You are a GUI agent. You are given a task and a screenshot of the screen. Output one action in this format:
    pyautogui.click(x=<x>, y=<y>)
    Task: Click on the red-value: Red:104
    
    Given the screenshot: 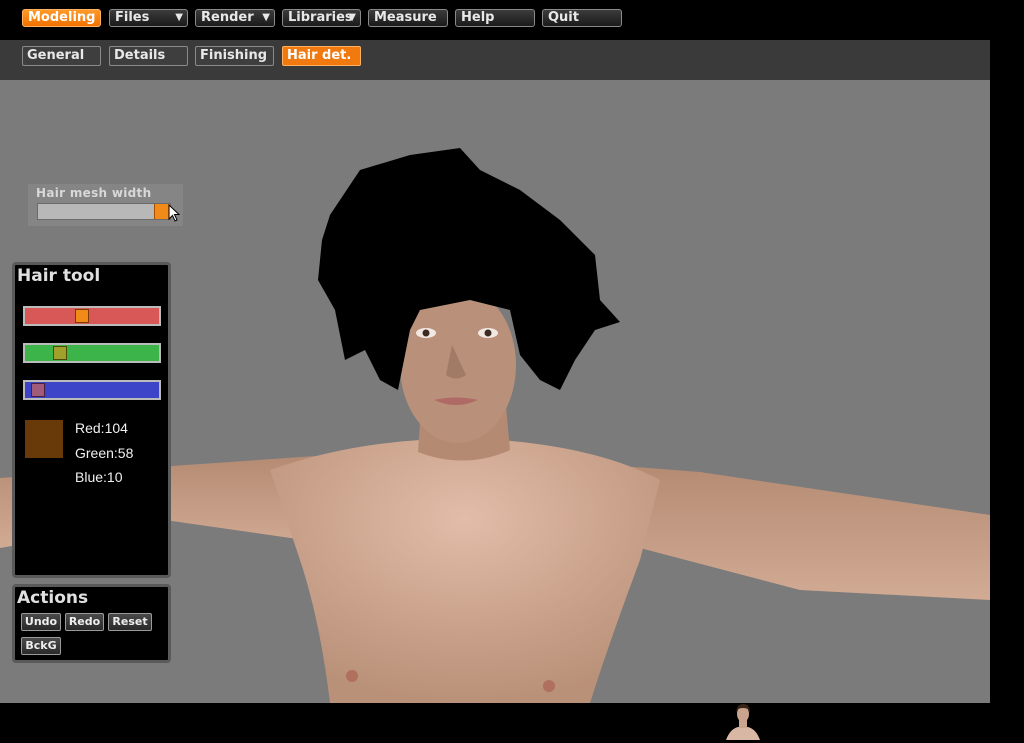 What is the action you would take?
    pyautogui.click(x=101, y=428)
    